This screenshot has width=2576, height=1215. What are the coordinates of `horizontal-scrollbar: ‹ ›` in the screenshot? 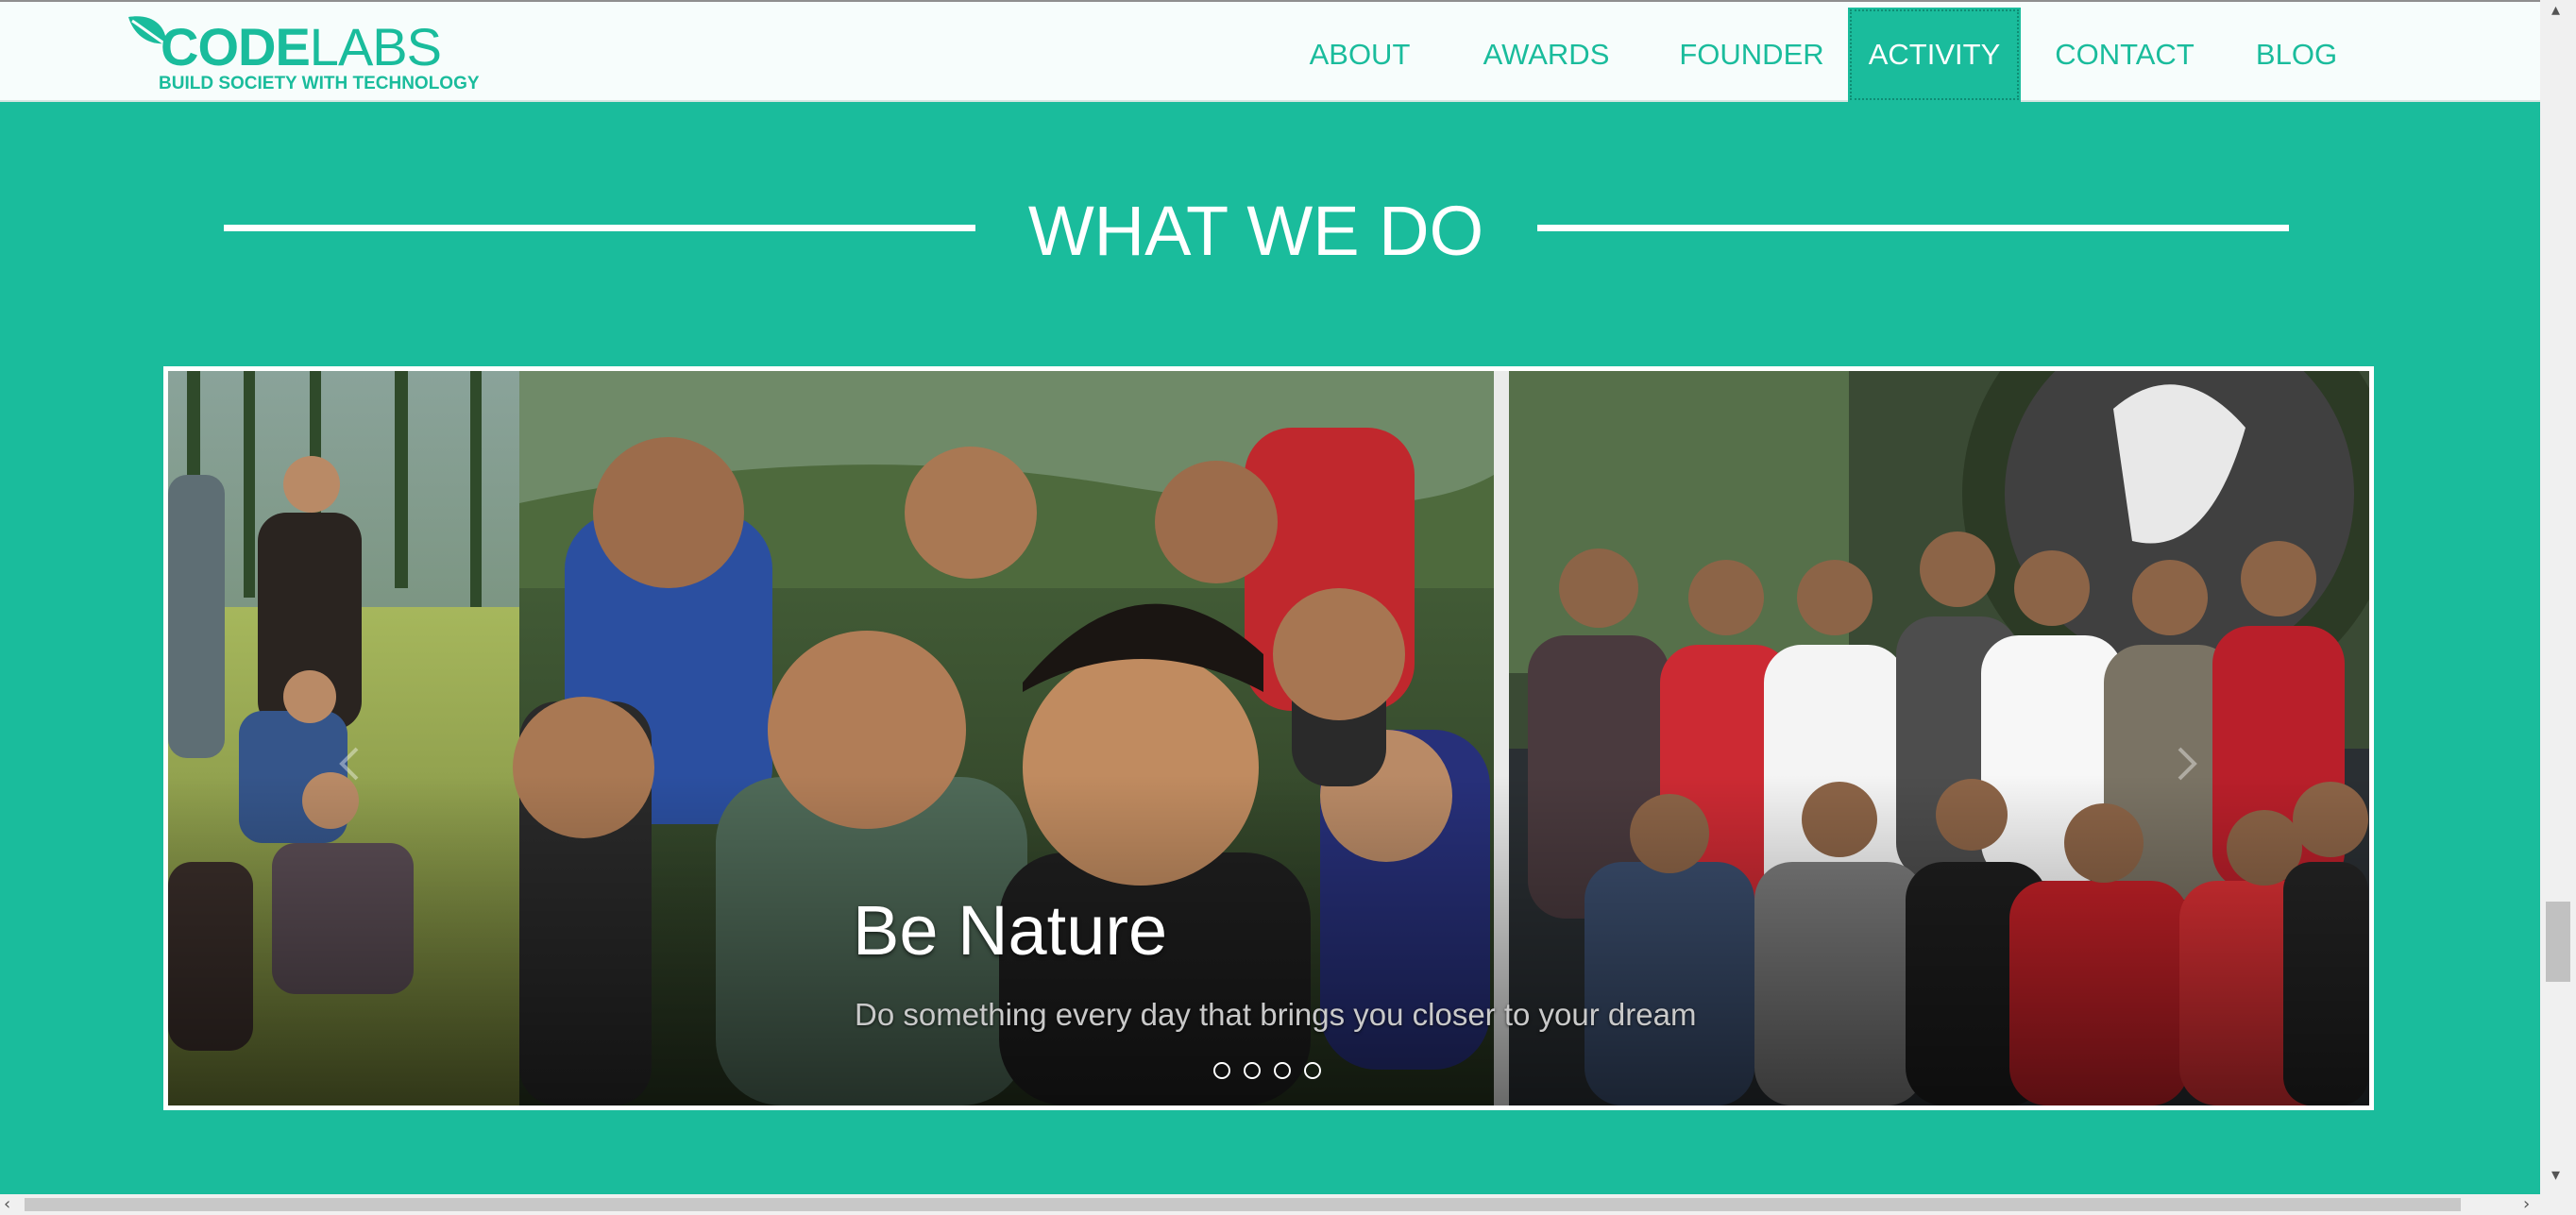 It's located at (1288, 1205).